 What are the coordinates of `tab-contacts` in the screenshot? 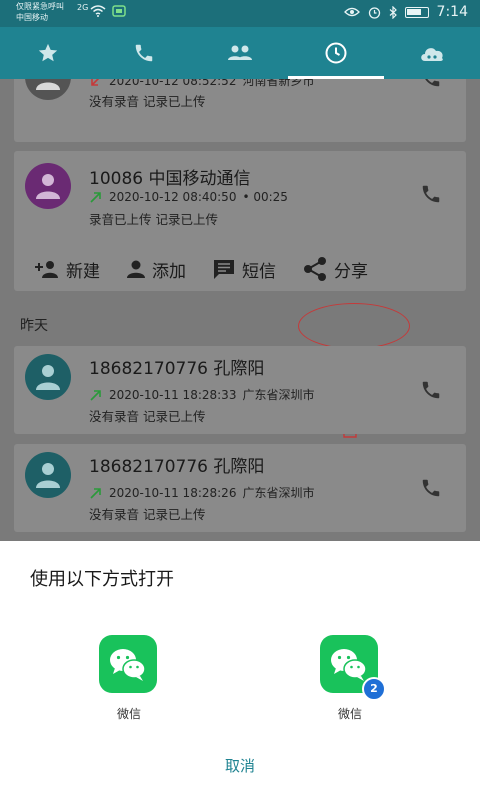 It's located at (240, 53).